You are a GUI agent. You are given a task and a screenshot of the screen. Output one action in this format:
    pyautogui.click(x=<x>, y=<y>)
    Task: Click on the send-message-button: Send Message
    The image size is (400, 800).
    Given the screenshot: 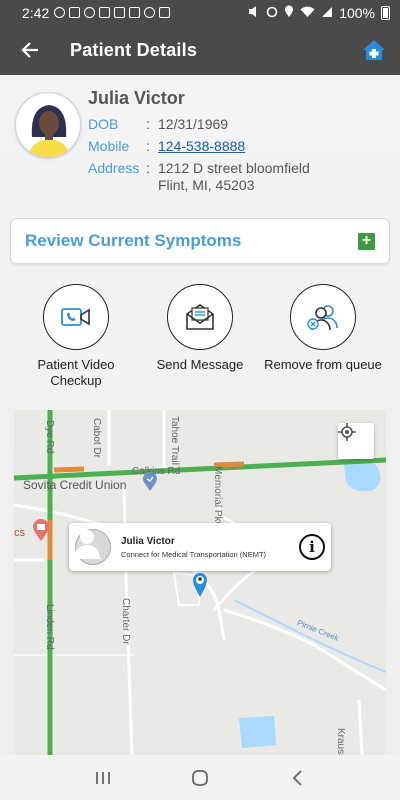 What is the action you would take?
    pyautogui.click(x=200, y=328)
    